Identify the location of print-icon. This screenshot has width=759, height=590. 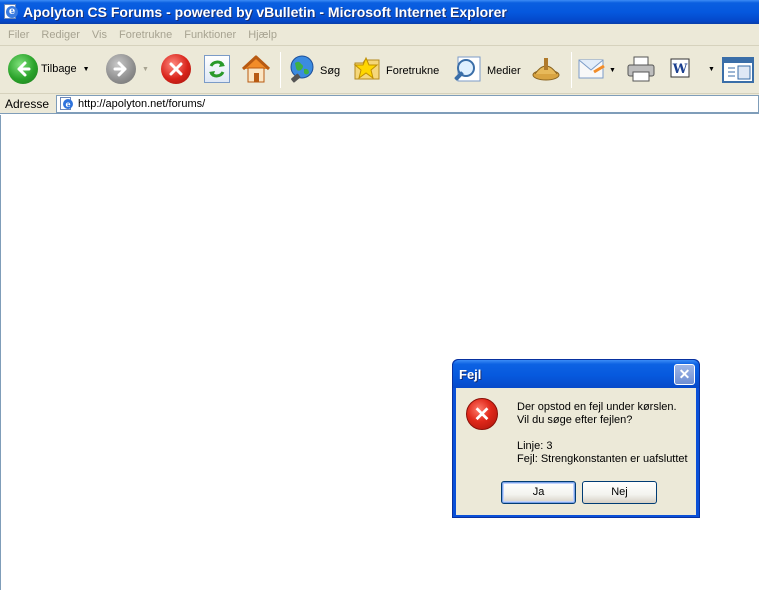
(641, 70).